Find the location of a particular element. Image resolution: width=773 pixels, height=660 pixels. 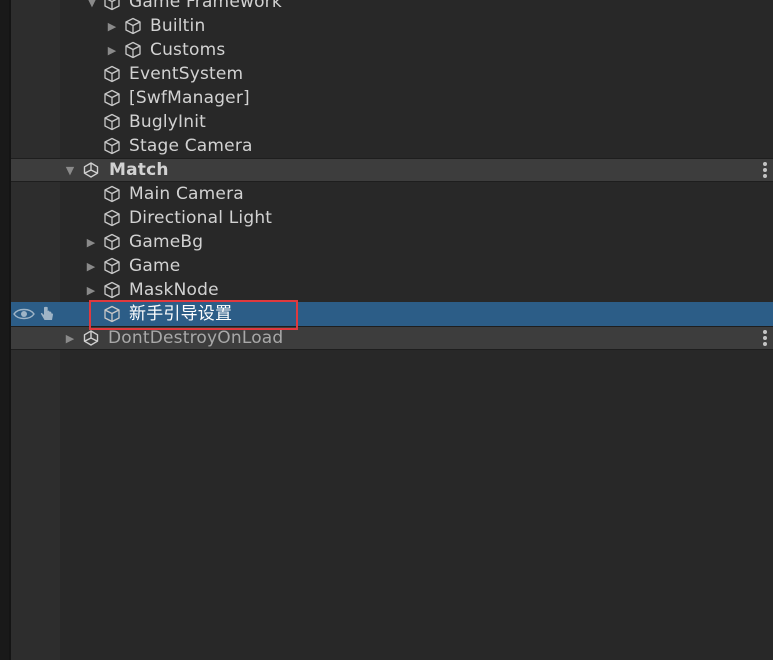

tree-row-label: [SwfManager] is located at coordinates (189, 98).